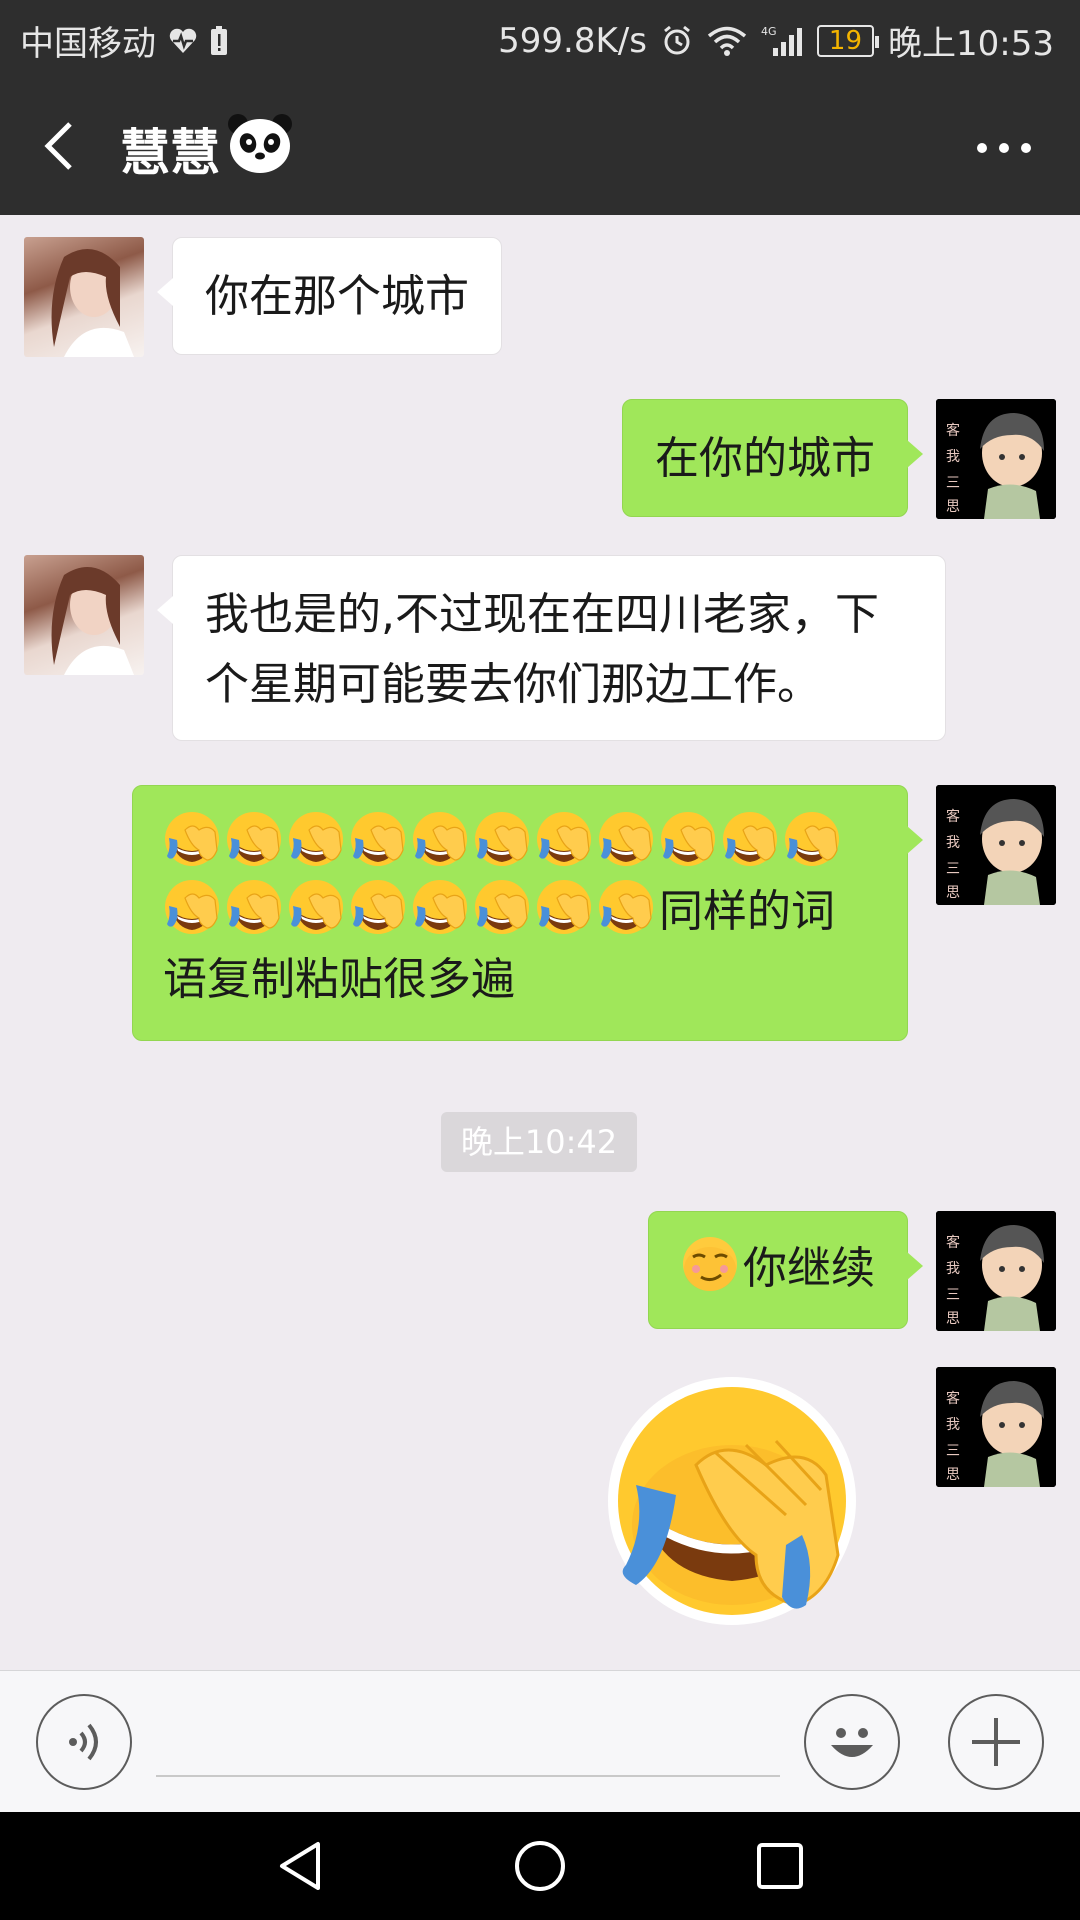  I want to click on voice-icon, so click(83, 1742).